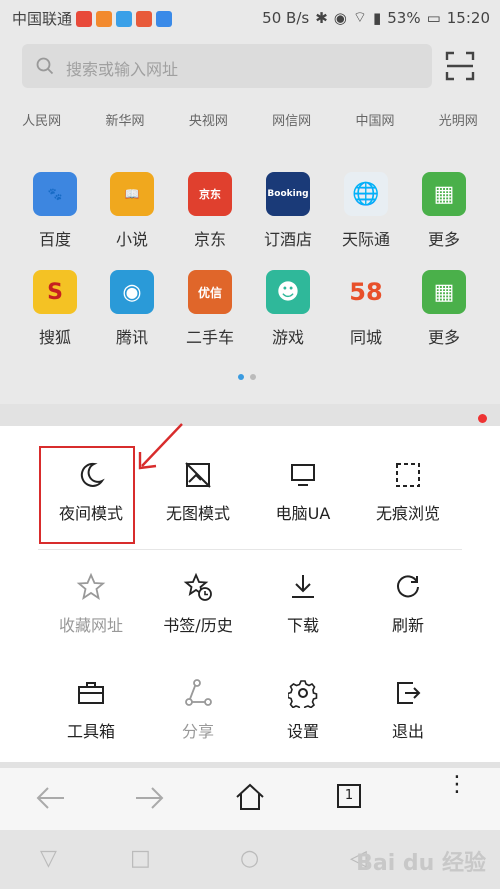 This screenshot has width=500, height=889. I want to click on highlight-box, so click(87, 495).